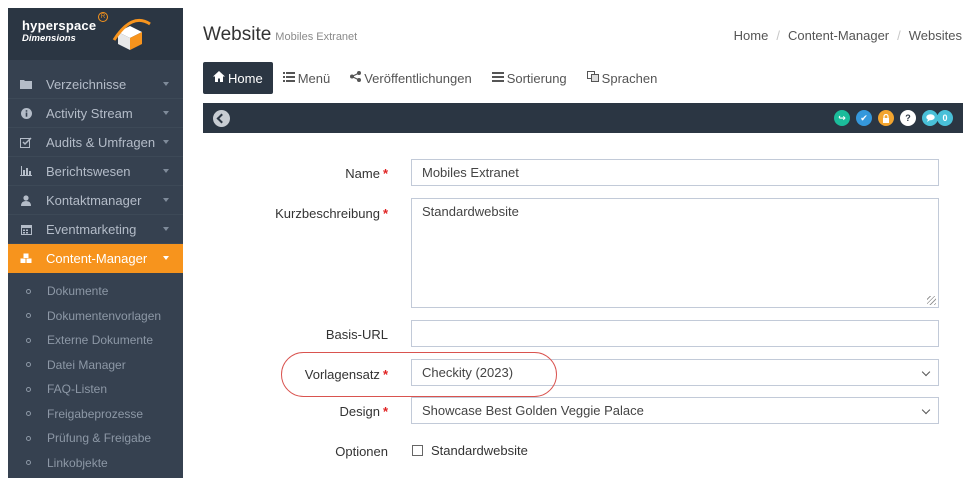  I want to click on submenu-item-freigabeprozesse: Freigabeprozesse, so click(95, 414).